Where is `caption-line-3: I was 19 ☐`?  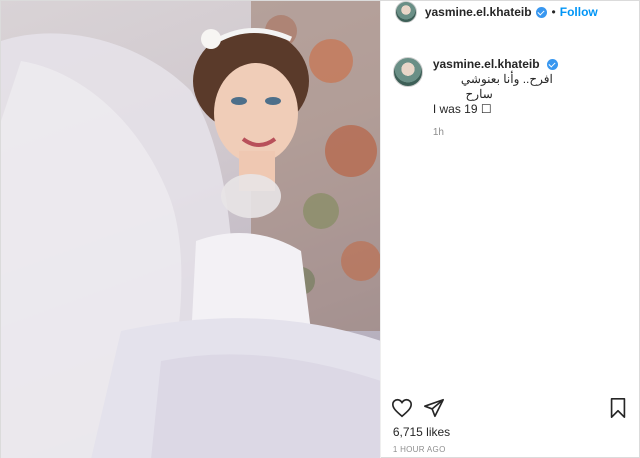
caption-line-3: I was 19 ☐ is located at coordinates (462, 109).